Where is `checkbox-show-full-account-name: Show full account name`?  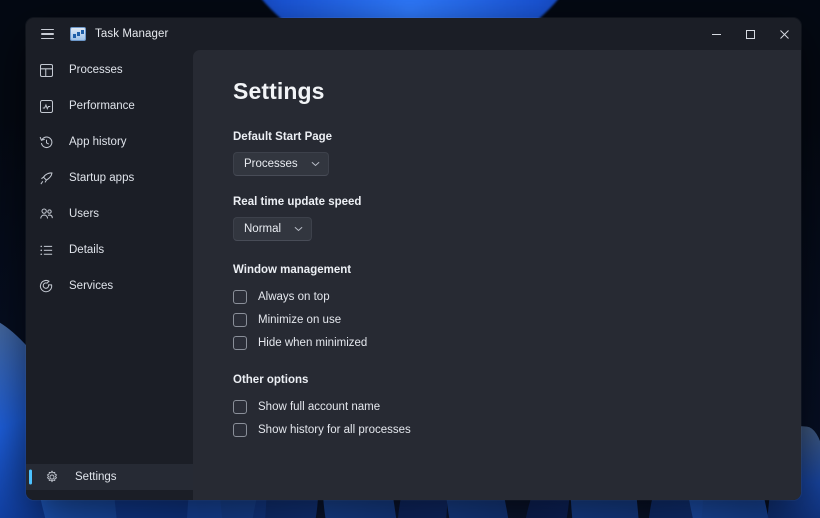 checkbox-show-full-account-name: Show full account name is located at coordinates (306, 406).